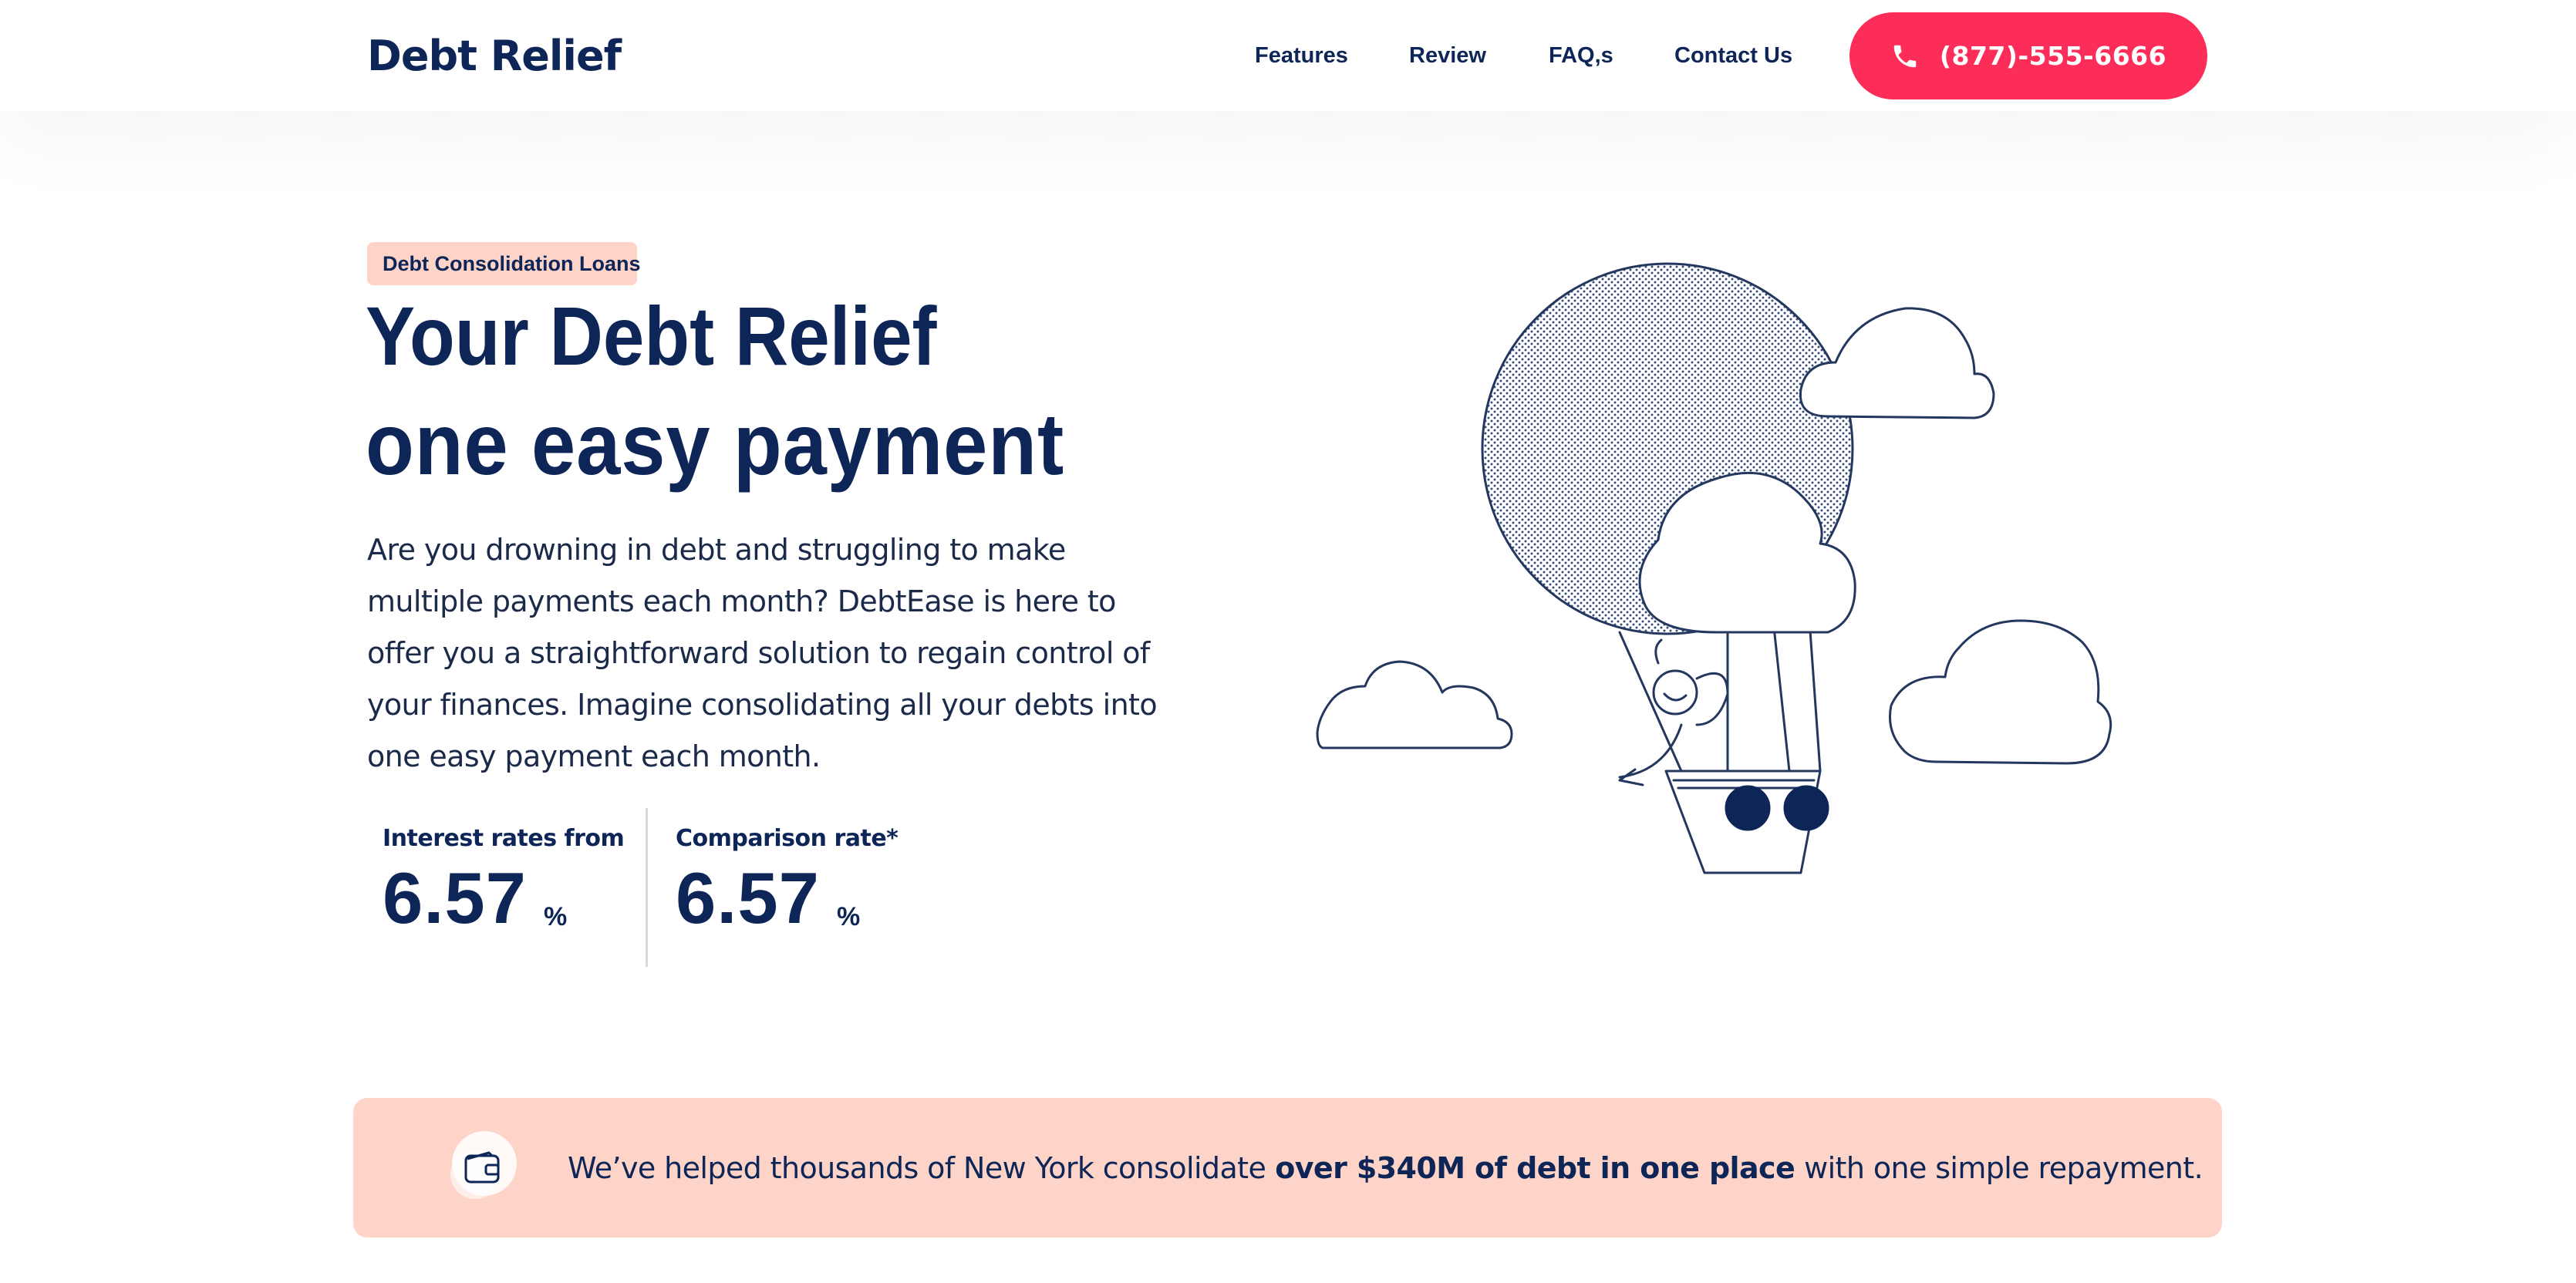  I want to click on stat-label: Interest rates from, so click(504, 838).